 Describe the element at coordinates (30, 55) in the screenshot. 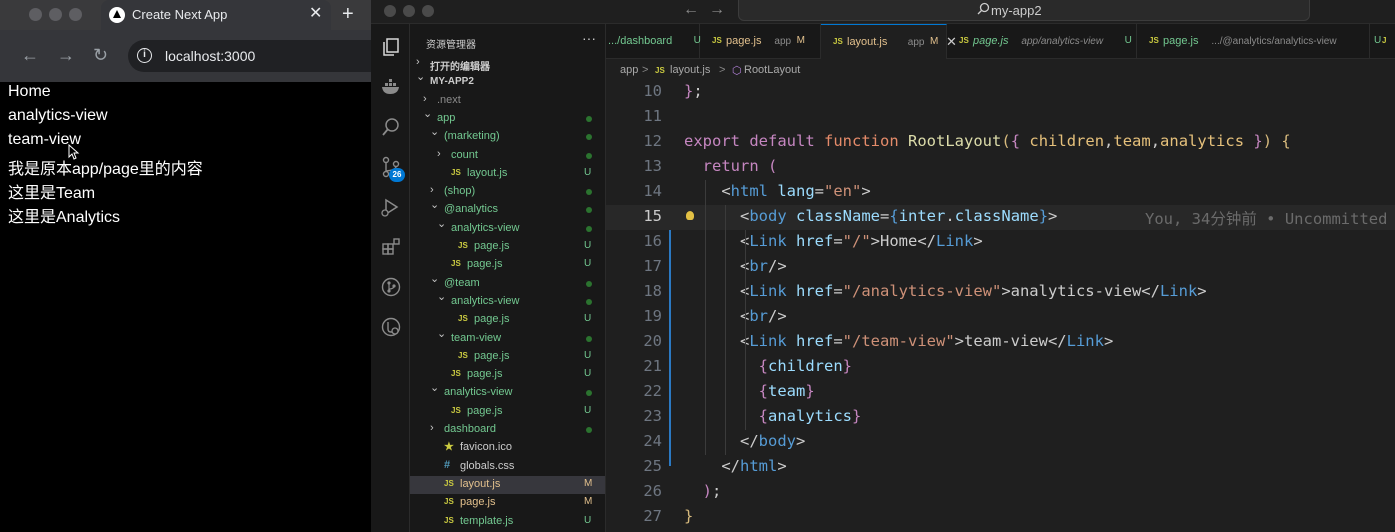

I see `back-button: ←` at that location.